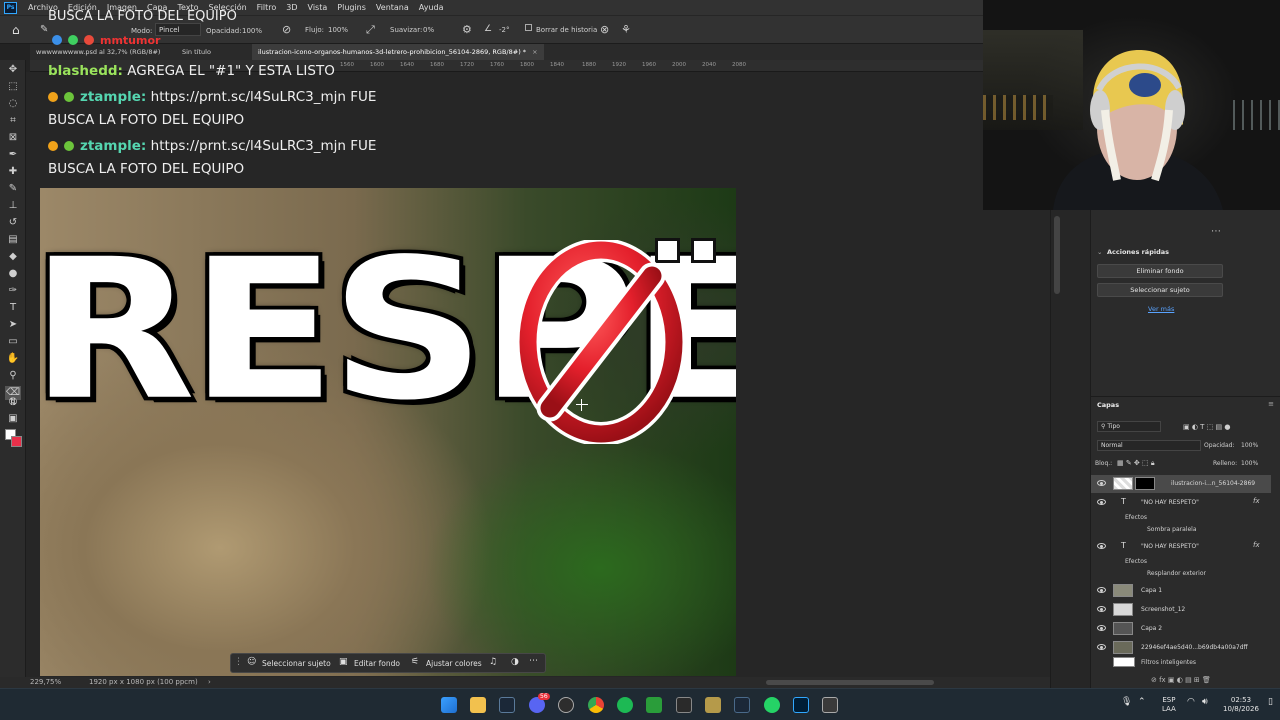  I want to click on gear-icon: ⚙, so click(467, 29).